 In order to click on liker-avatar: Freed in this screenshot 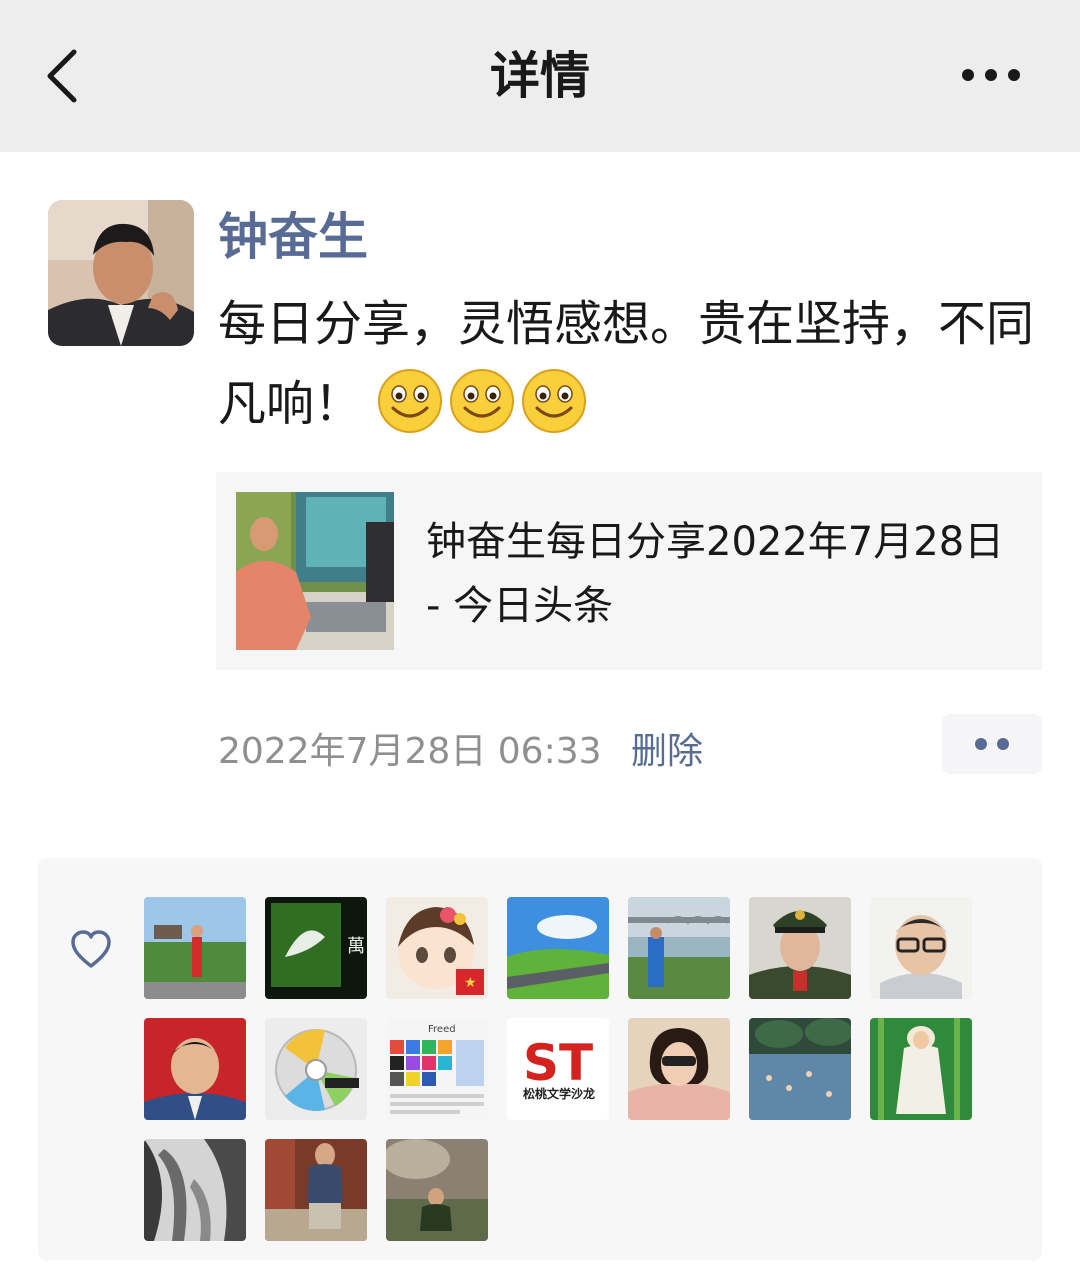, I will do `click(437, 1069)`.